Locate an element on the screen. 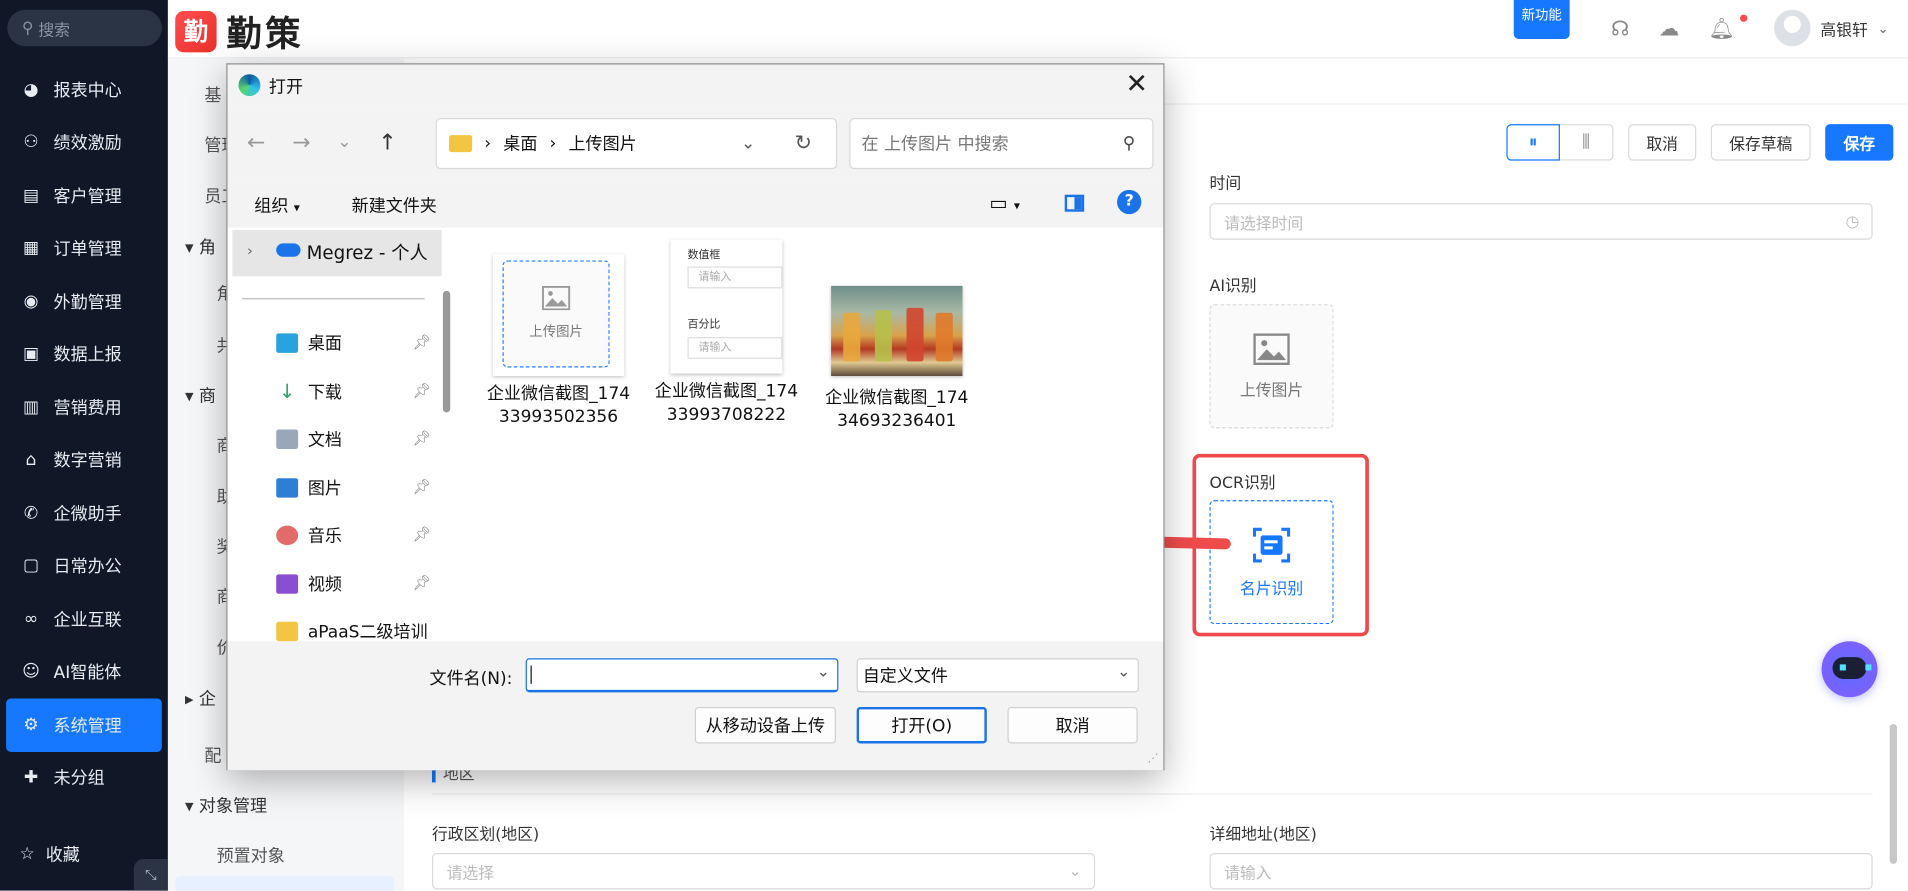  preview-pane-icon is located at coordinates (1074, 203).